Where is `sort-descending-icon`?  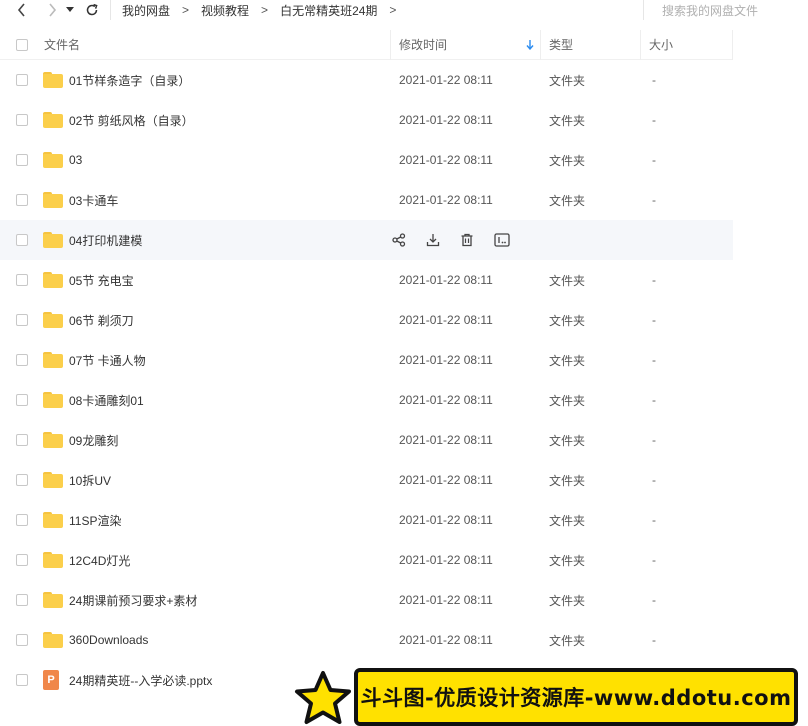 sort-descending-icon is located at coordinates (530, 44).